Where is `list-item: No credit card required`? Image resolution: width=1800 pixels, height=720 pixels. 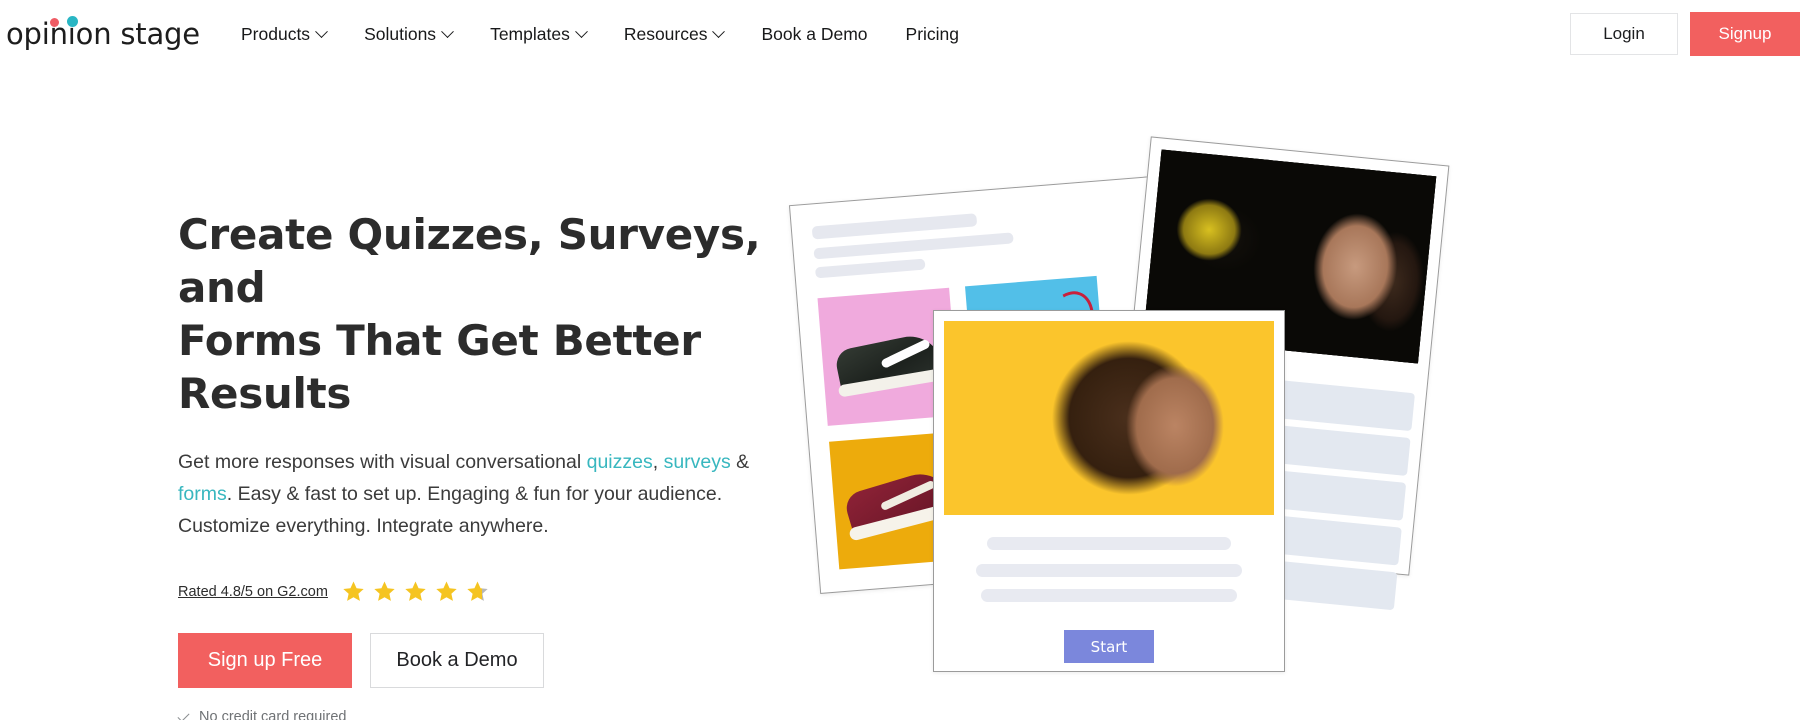
list-item: No credit card required is located at coordinates (477, 712).